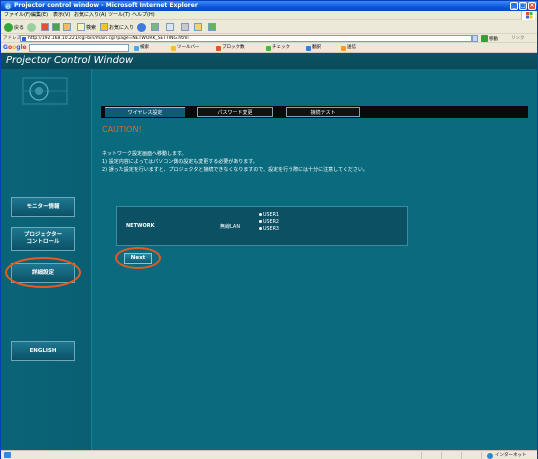 The image size is (538, 459). Describe the element at coordinates (143, 15) in the screenshot. I see `menu-help: ヘルプ(H)` at that location.